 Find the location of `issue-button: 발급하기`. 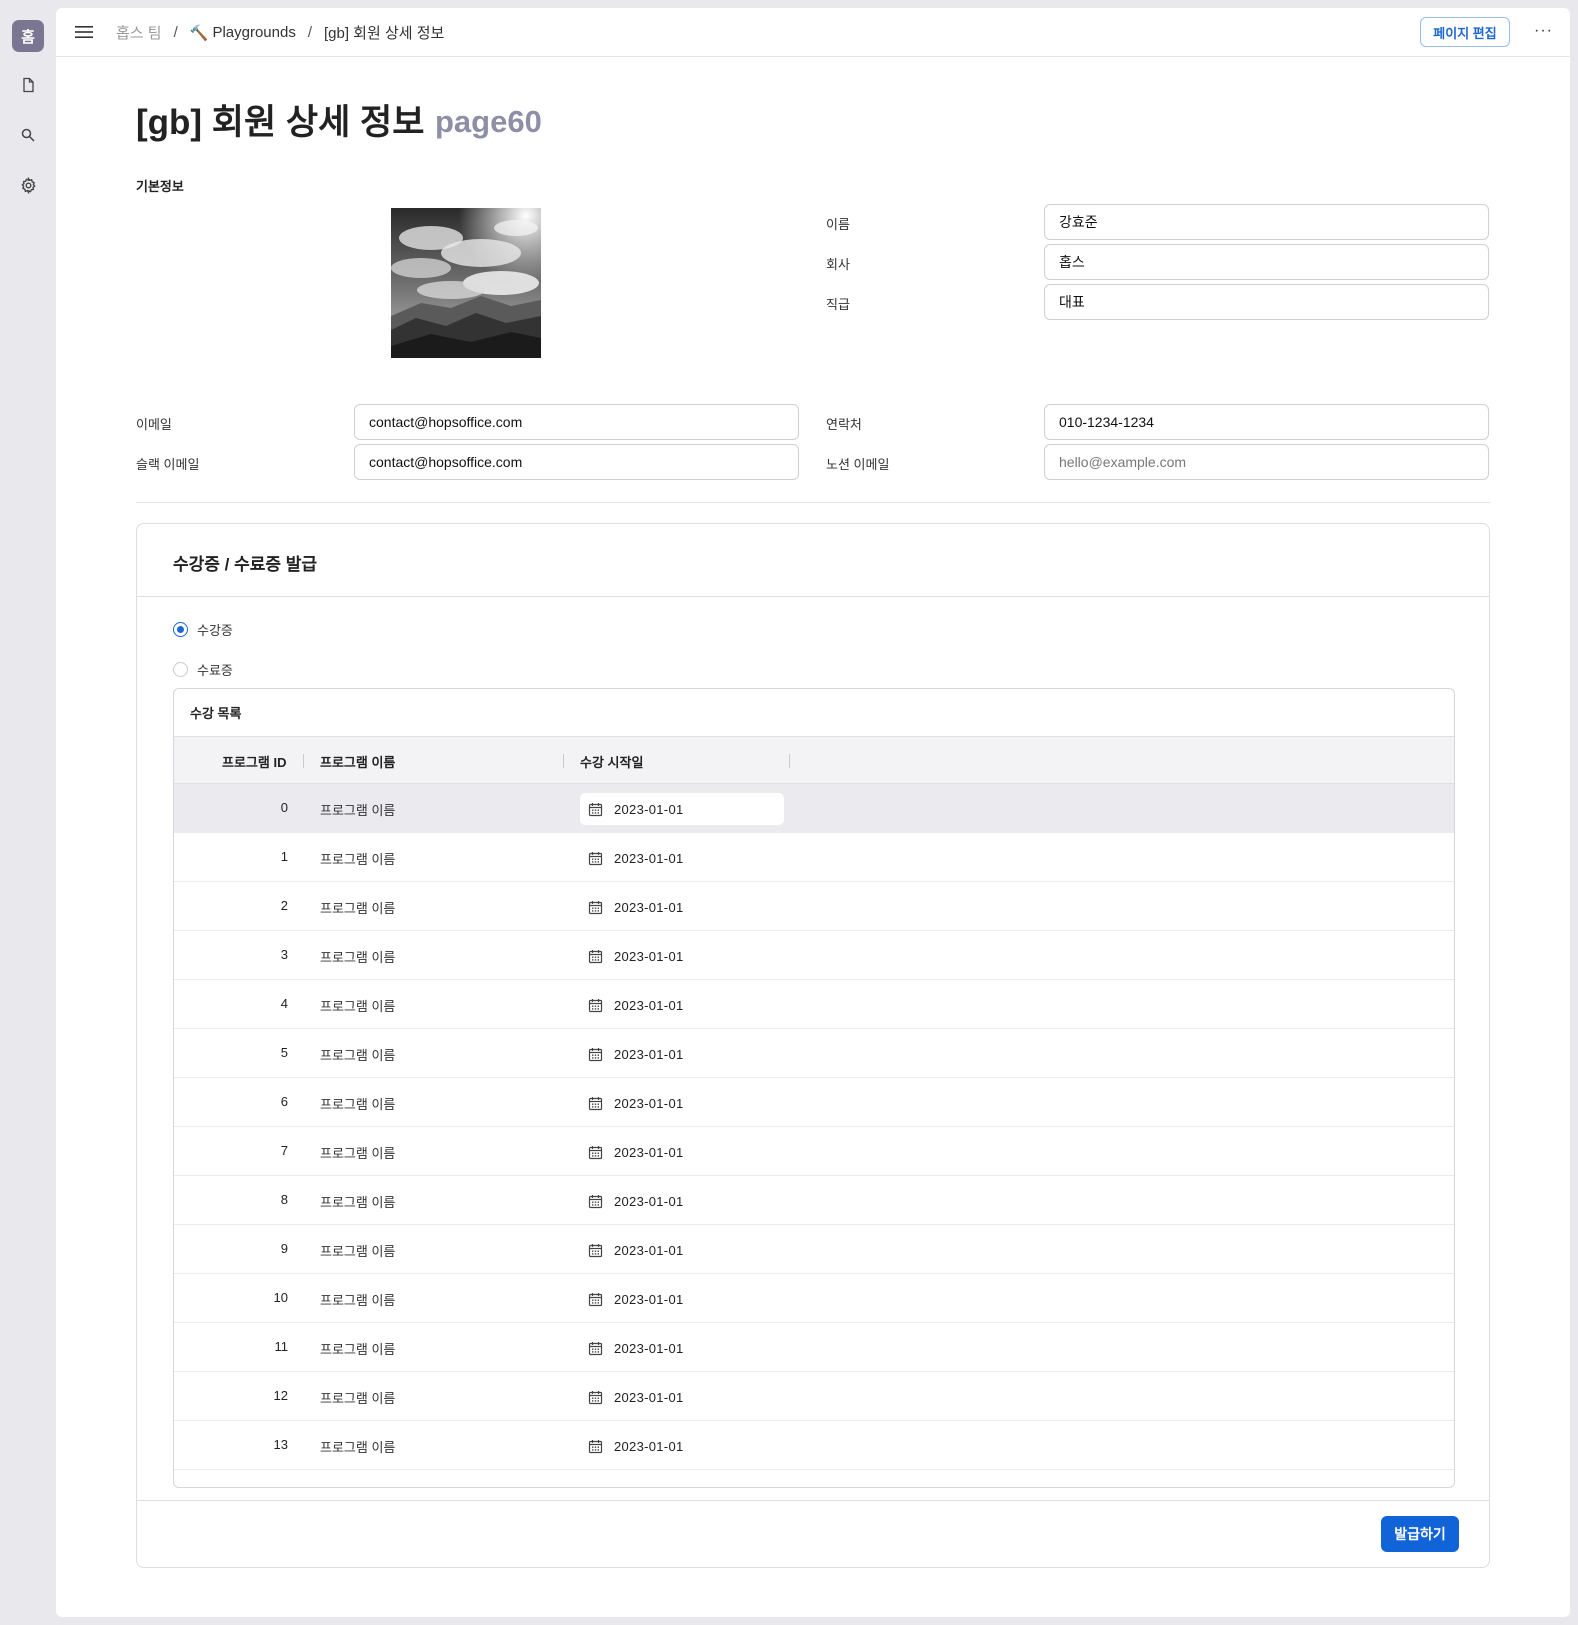

issue-button: 발급하기 is located at coordinates (1420, 1534).